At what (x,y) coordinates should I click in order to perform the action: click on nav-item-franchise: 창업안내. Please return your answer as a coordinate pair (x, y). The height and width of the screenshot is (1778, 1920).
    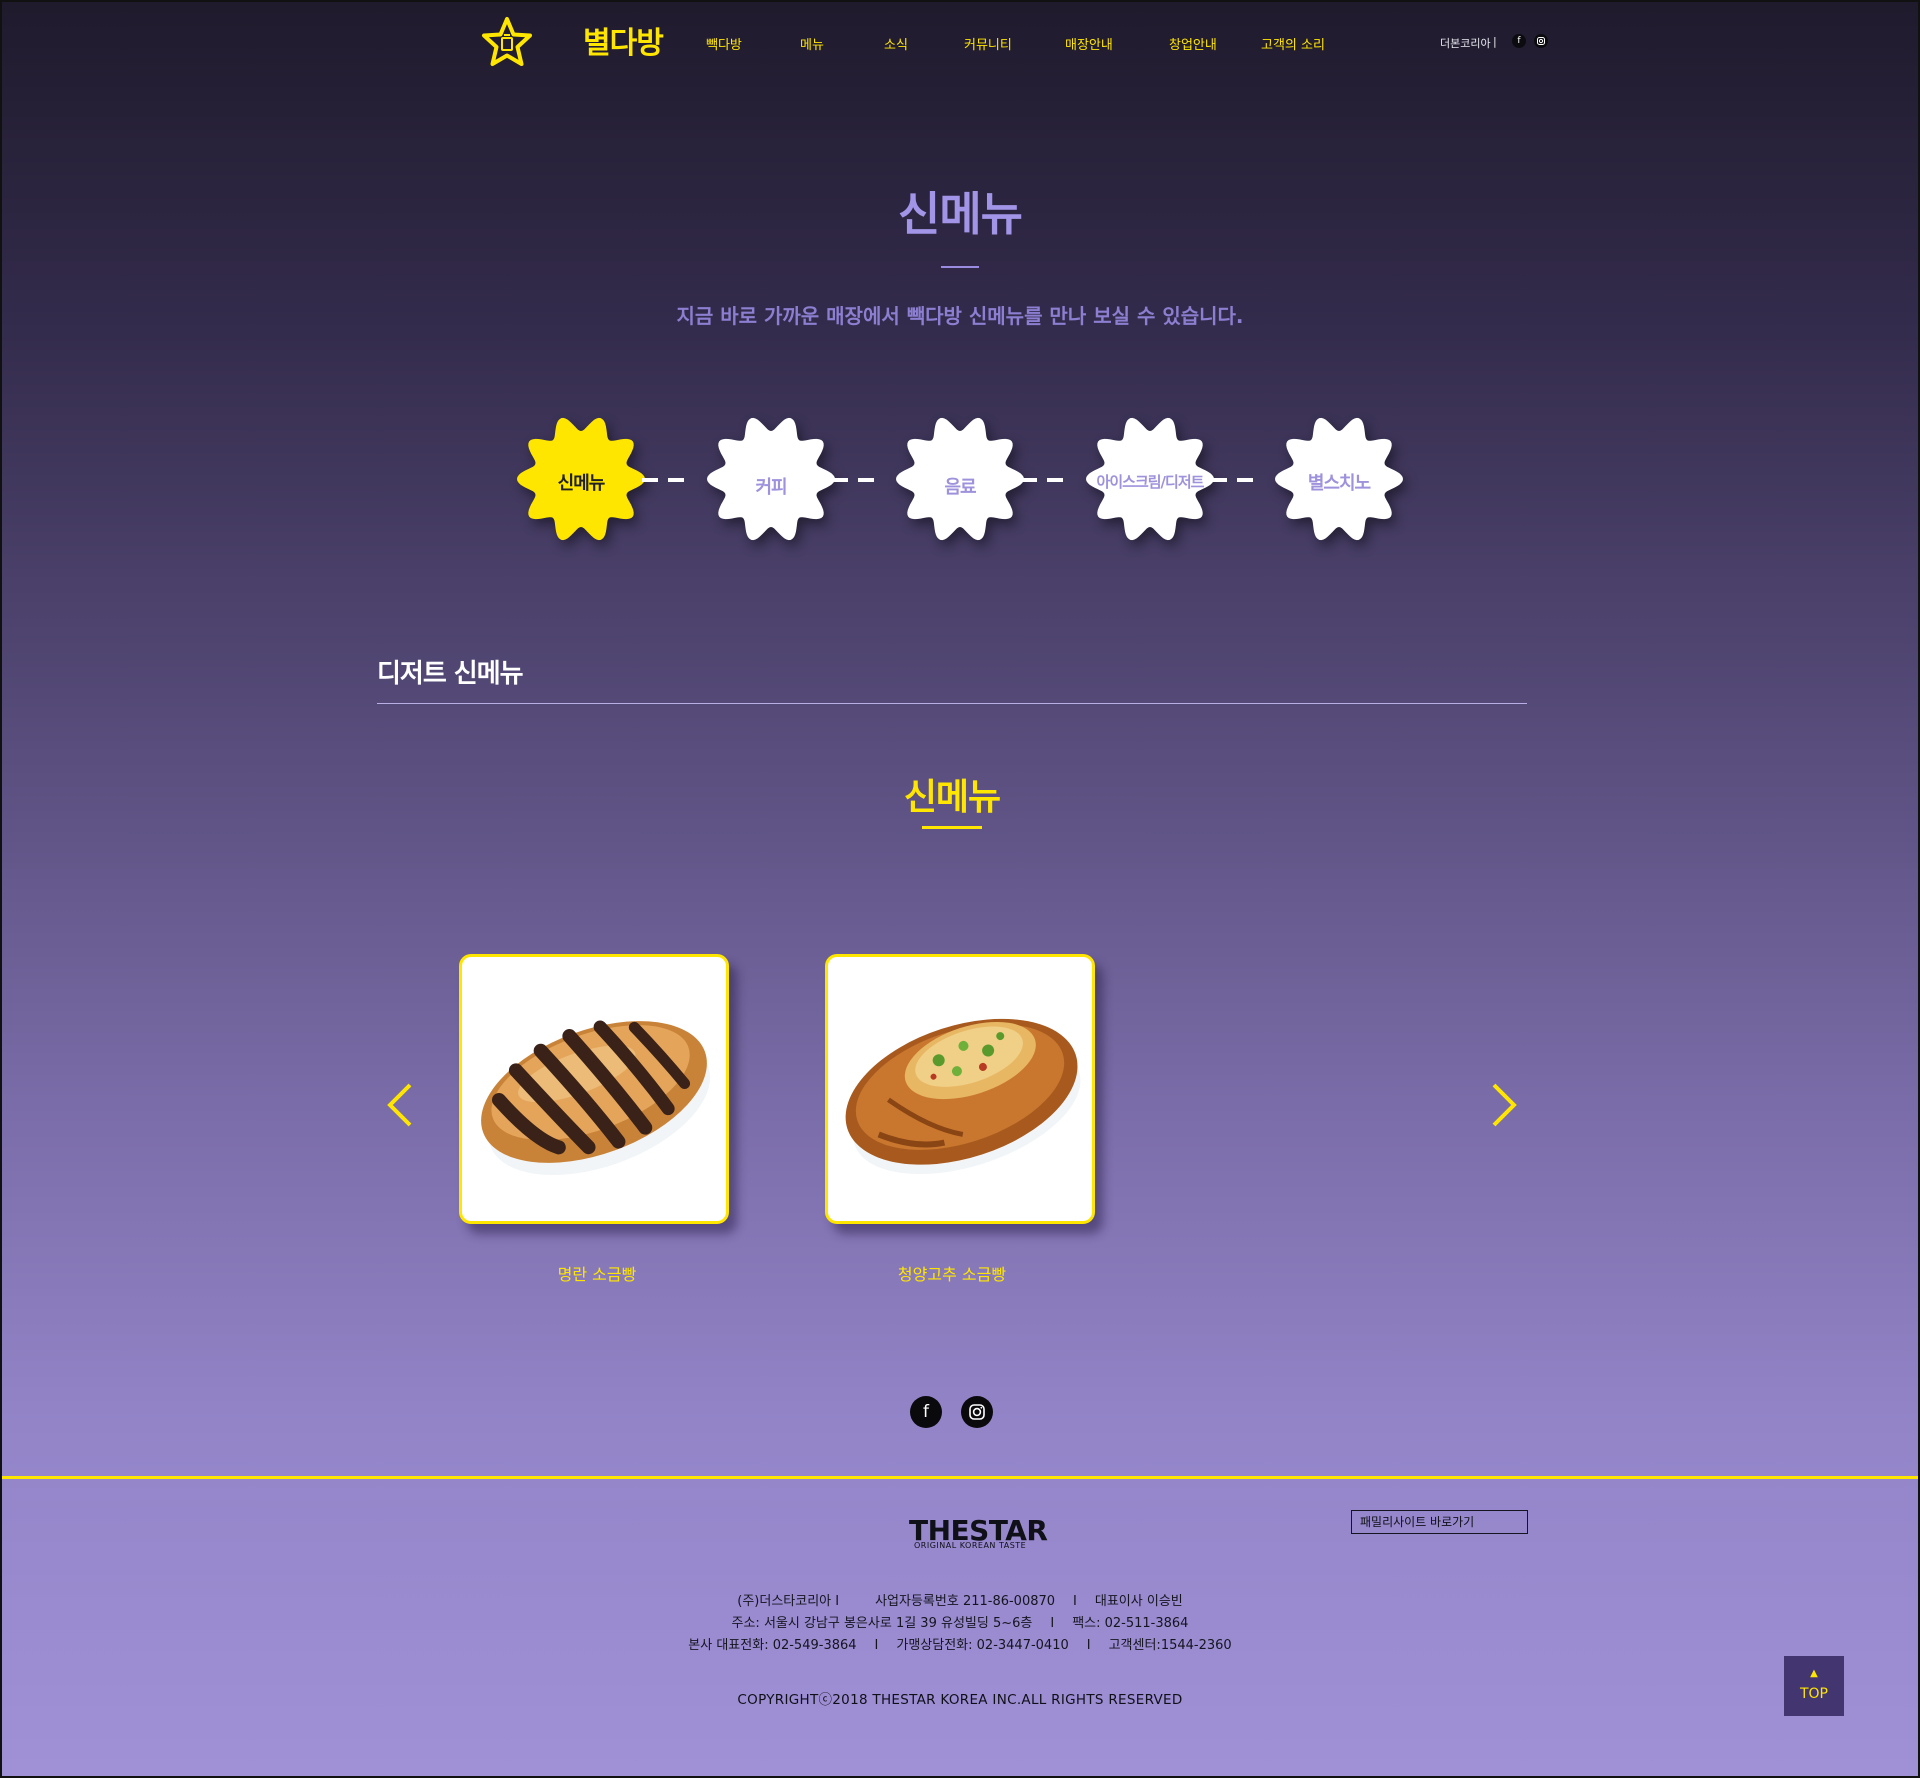
    Looking at the image, I should click on (1193, 43).